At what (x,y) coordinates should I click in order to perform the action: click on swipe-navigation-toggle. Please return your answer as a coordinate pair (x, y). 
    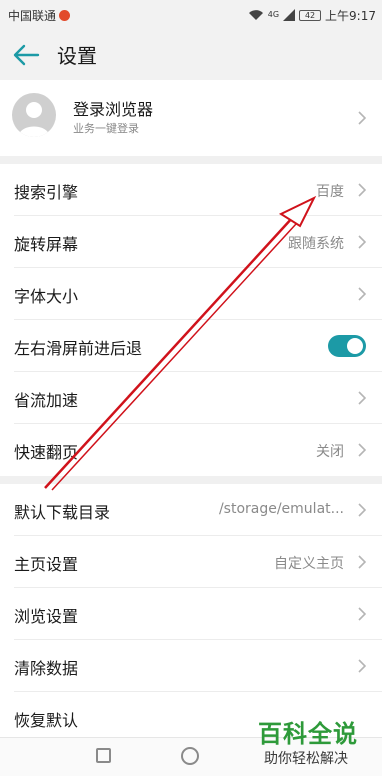
    Looking at the image, I should click on (347, 346).